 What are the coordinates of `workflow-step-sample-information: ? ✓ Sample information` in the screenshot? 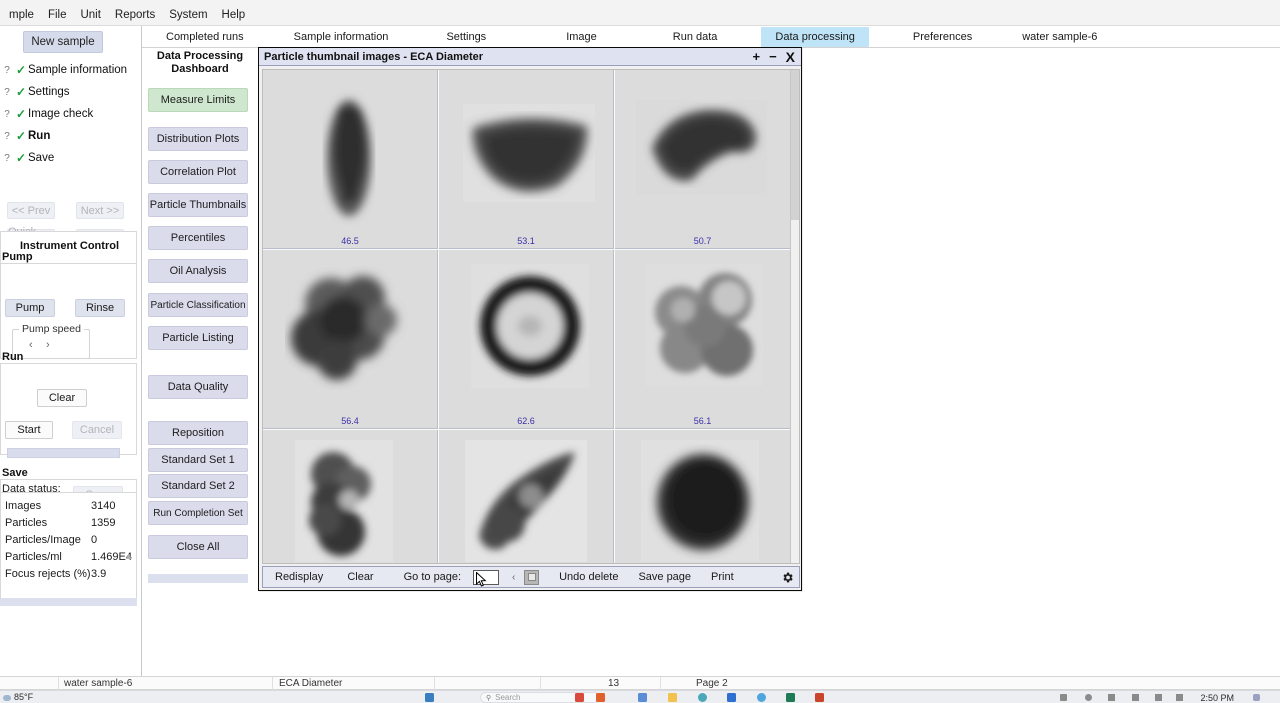 It's located at (71, 70).